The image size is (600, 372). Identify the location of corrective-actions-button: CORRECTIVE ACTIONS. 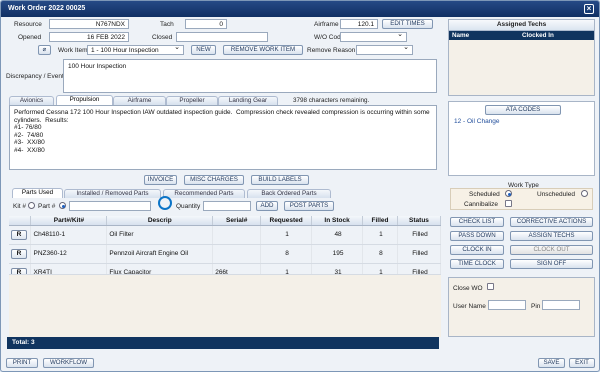
(551, 222).